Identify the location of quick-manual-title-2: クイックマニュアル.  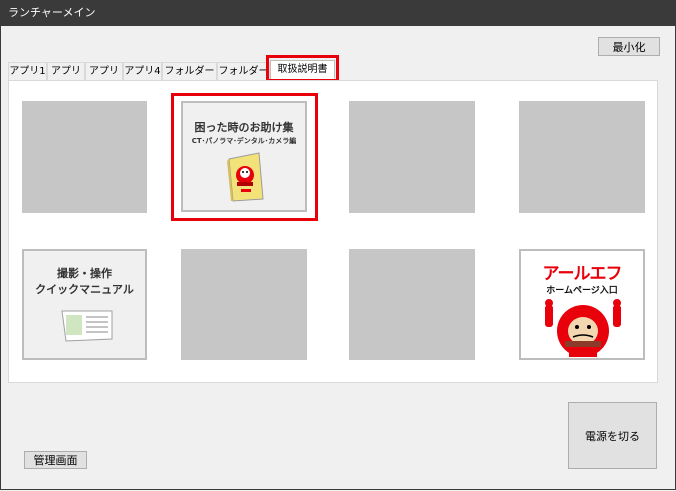
(84, 289).